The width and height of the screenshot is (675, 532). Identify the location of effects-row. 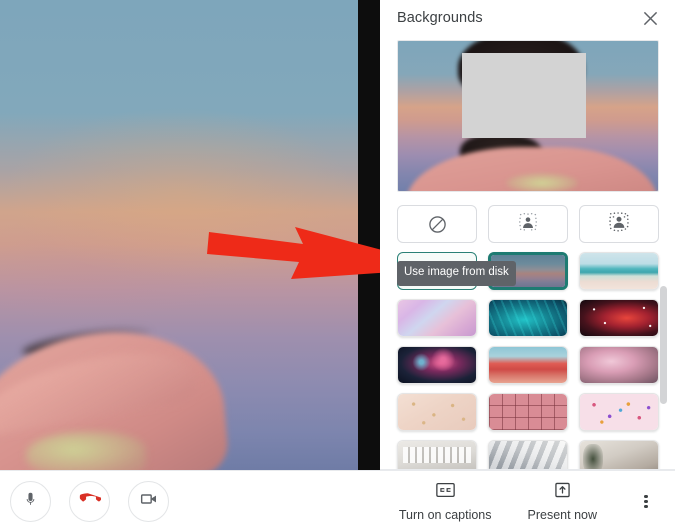
(528, 224).